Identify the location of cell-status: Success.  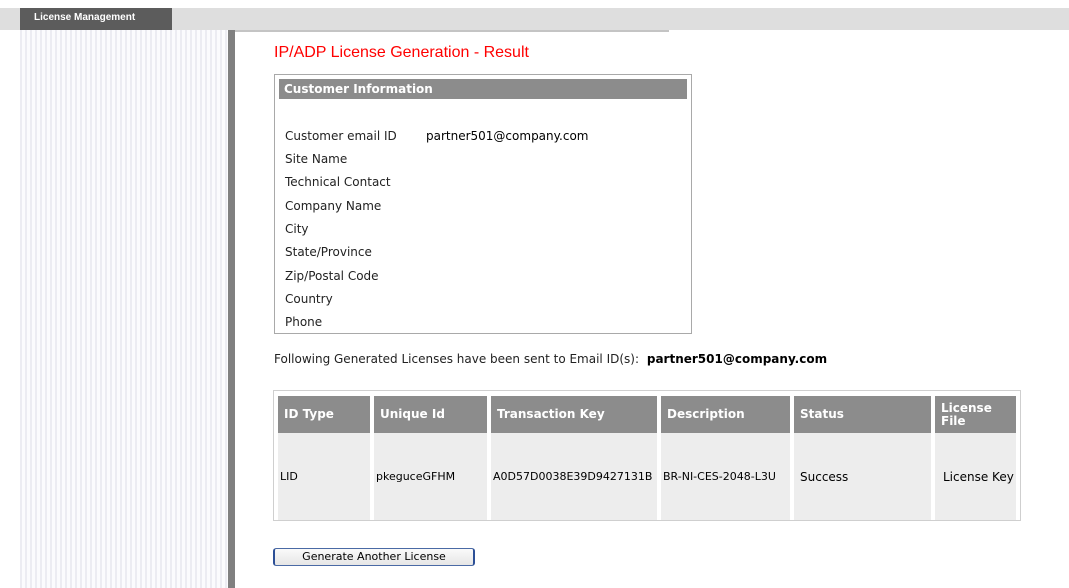
(862, 476).